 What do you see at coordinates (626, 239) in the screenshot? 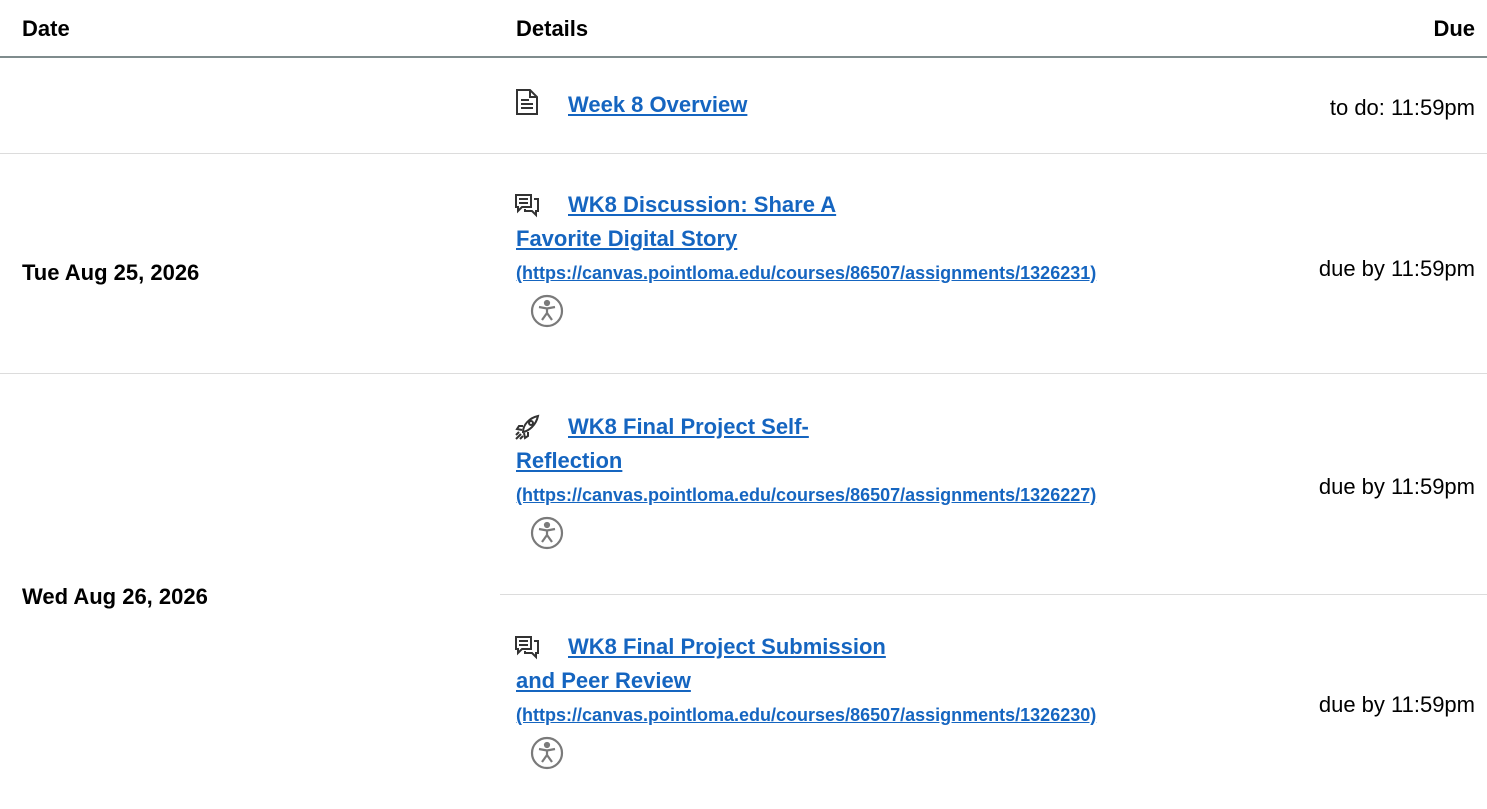
I see `assignment-link-wk8-discussion-line2: Favorite Digital Story` at bounding box center [626, 239].